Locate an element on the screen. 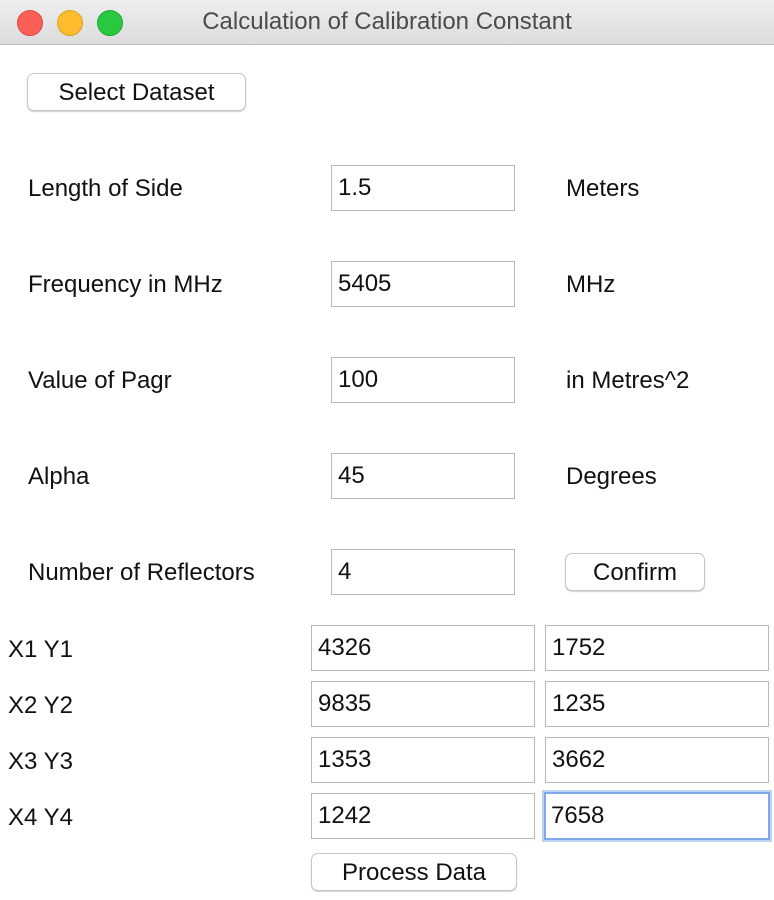 This screenshot has height=900, width=774. frequency-unit: MHz is located at coordinates (591, 284).